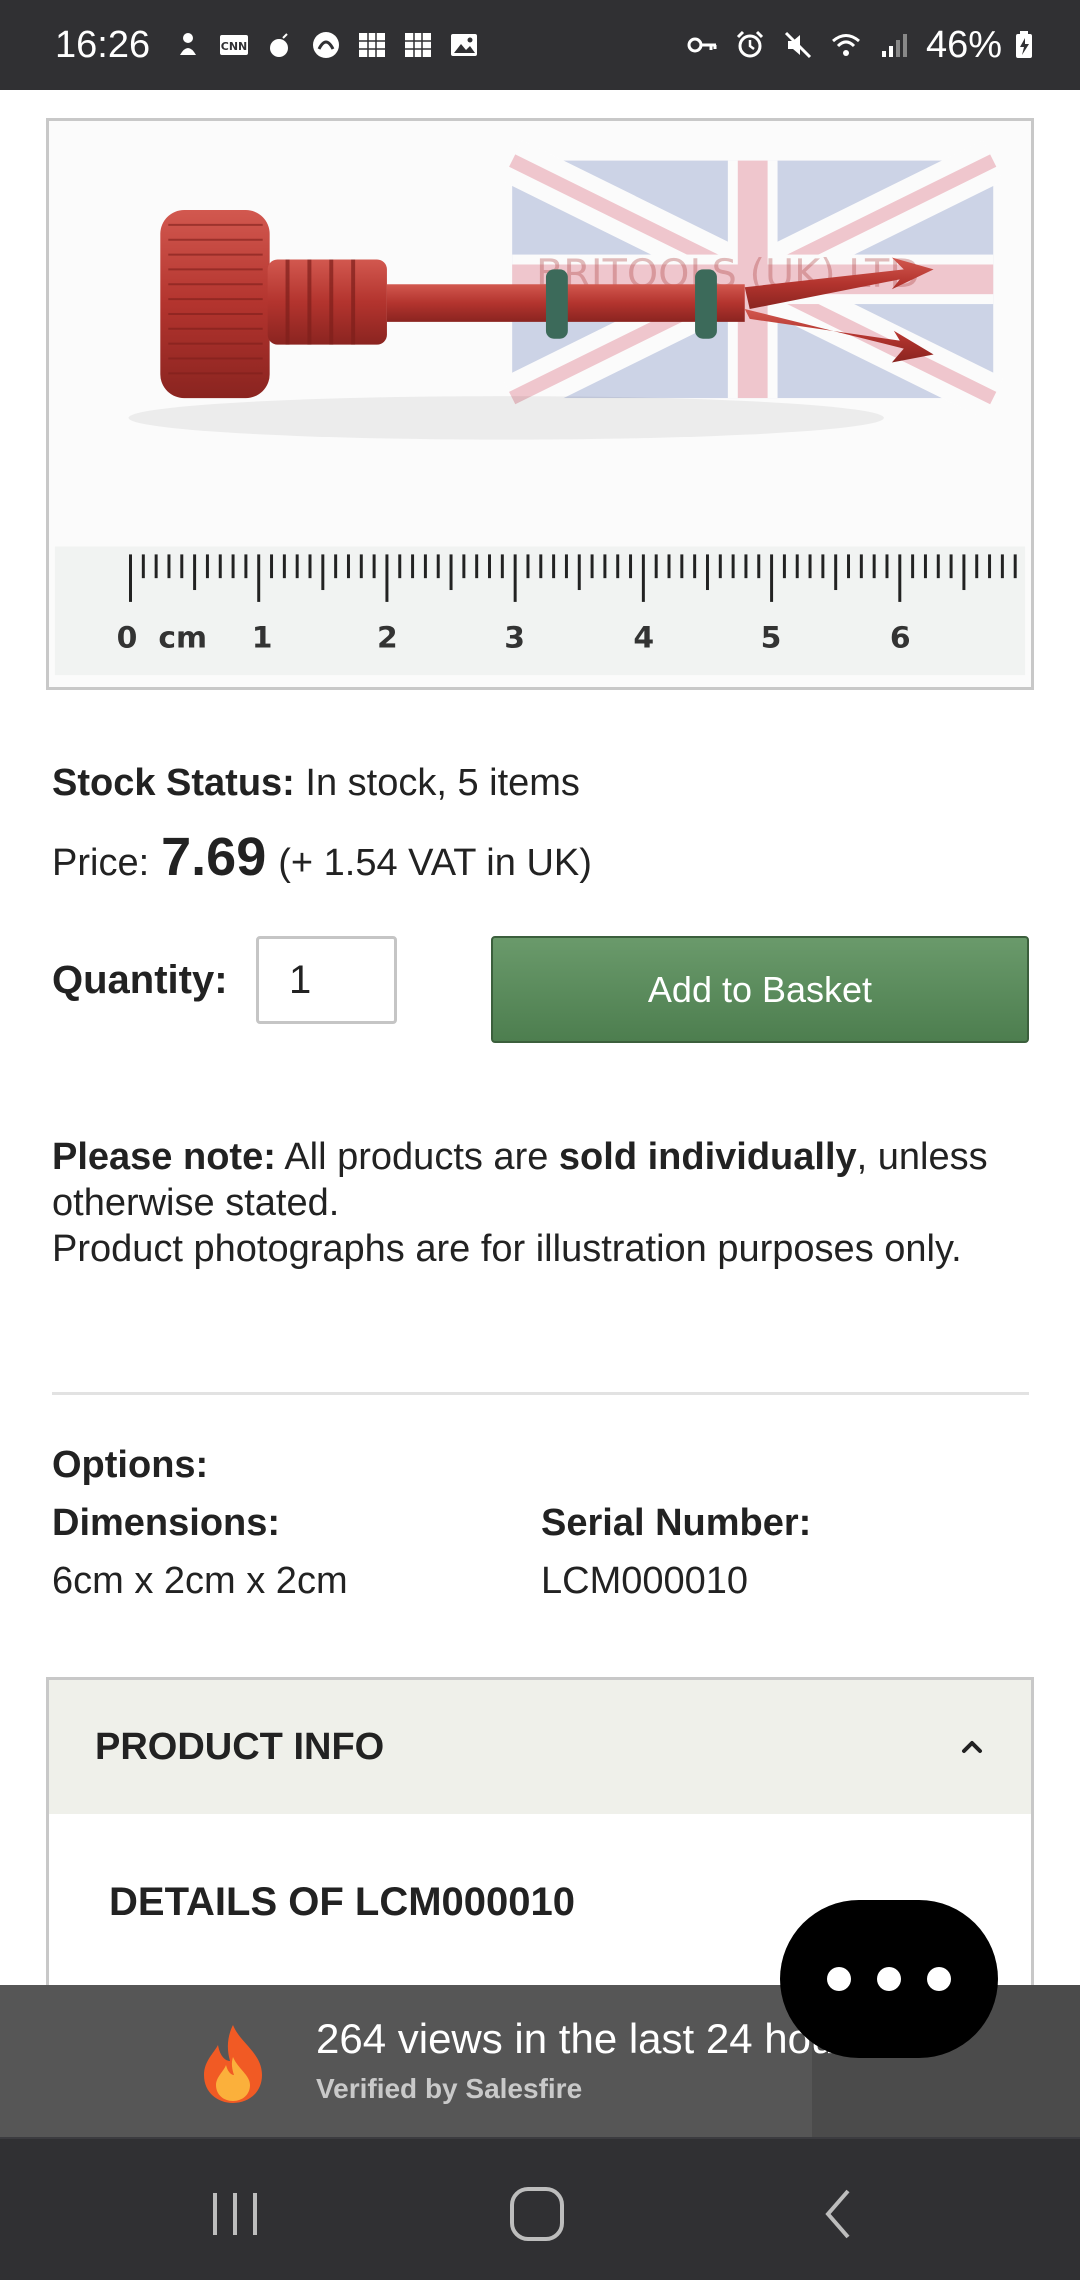  I want to click on cnn-icon: CNN, so click(234, 45).